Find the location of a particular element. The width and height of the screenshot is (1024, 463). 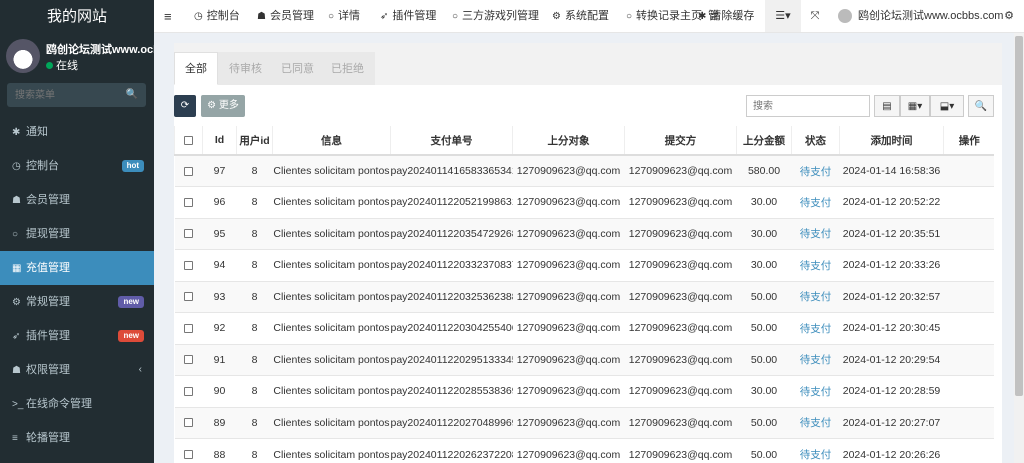

menu-badge: new is located at coordinates (131, 336).